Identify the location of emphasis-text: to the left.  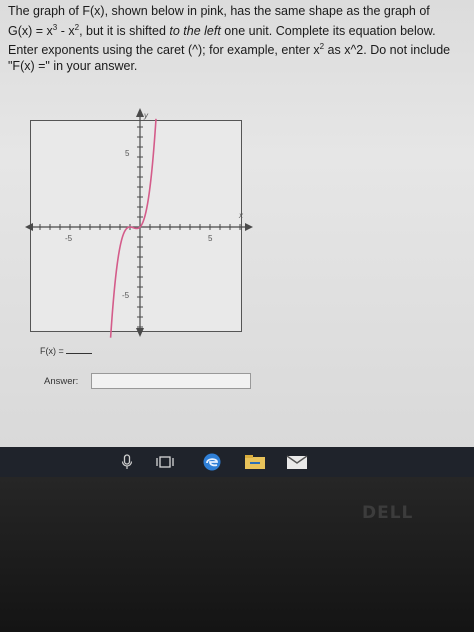
(195, 30).